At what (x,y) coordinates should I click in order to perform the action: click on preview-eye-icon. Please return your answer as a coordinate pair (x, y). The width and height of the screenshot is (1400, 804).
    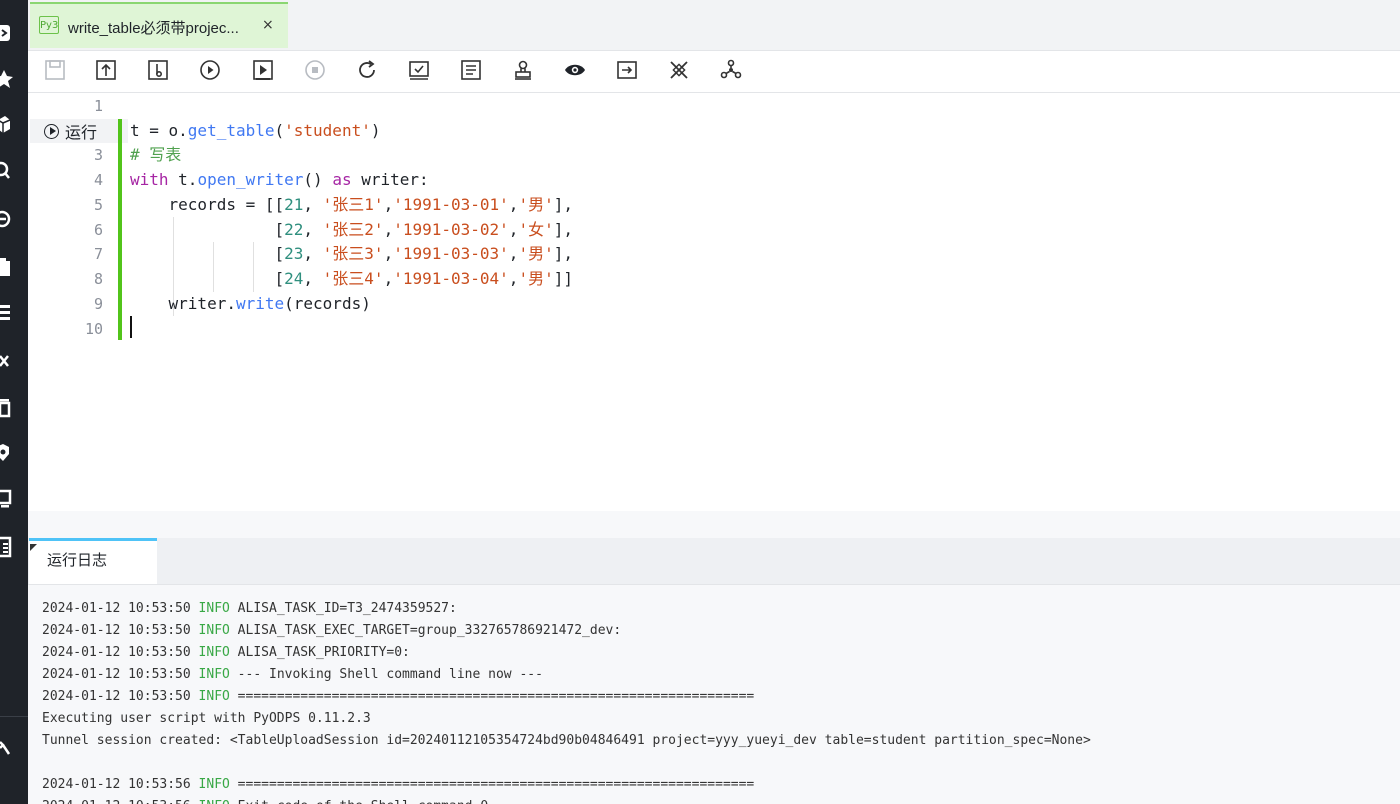
    Looking at the image, I should click on (575, 70).